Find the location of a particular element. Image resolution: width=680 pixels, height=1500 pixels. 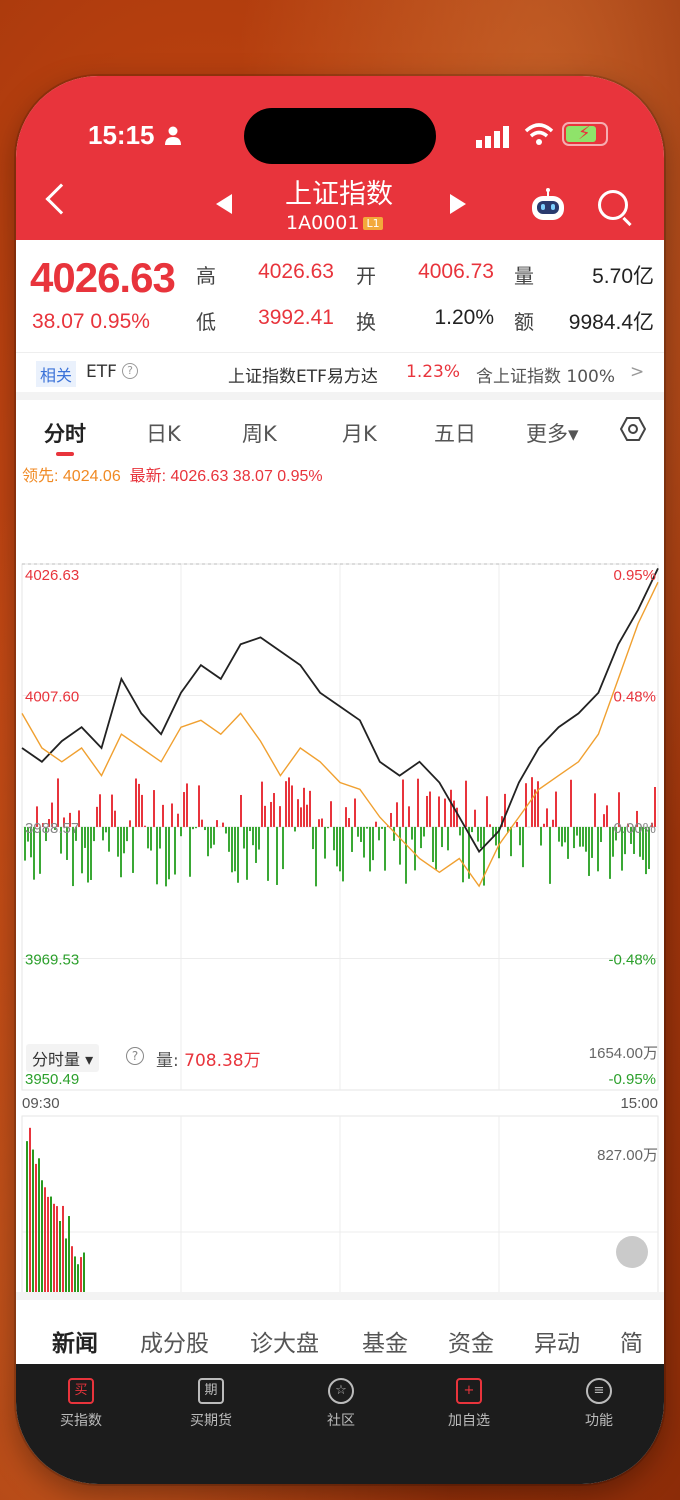

fullscreen-icon is located at coordinates (632, 1252).